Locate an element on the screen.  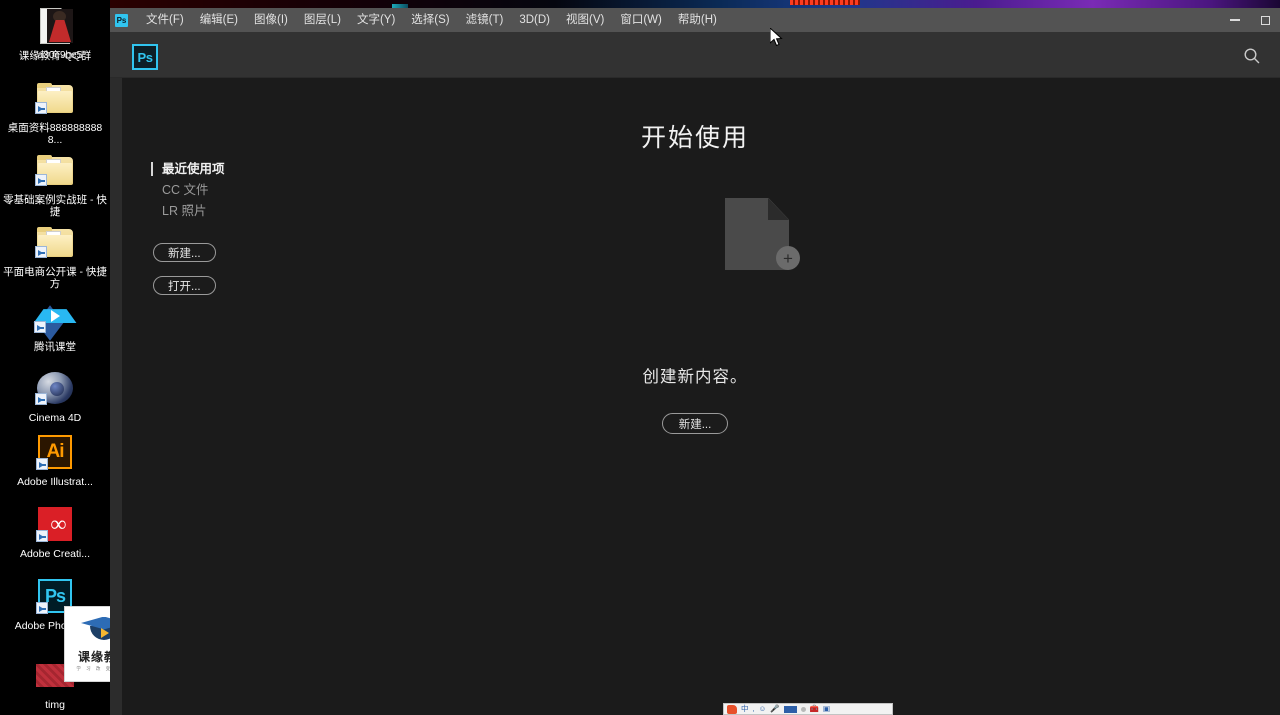
desktop-icon-label: 腾讯课堂 is located at coordinates (55, 347).